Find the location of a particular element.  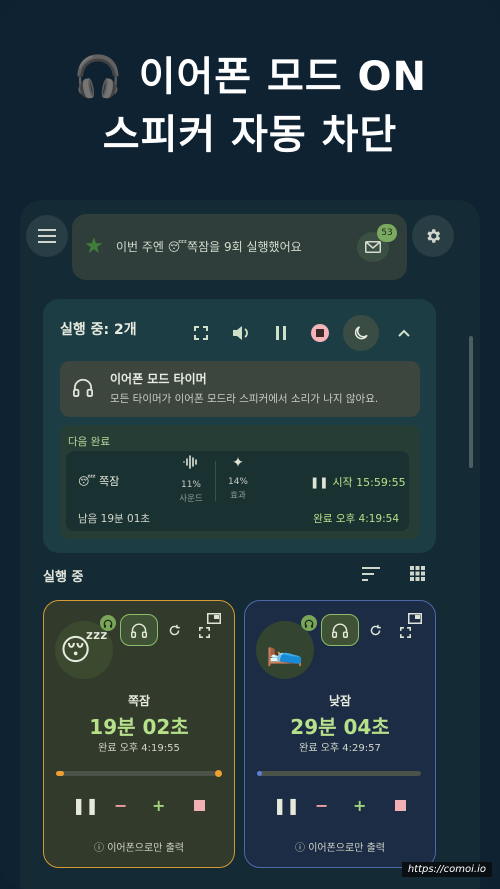

mail-icon is located at coordinates (373, 247).